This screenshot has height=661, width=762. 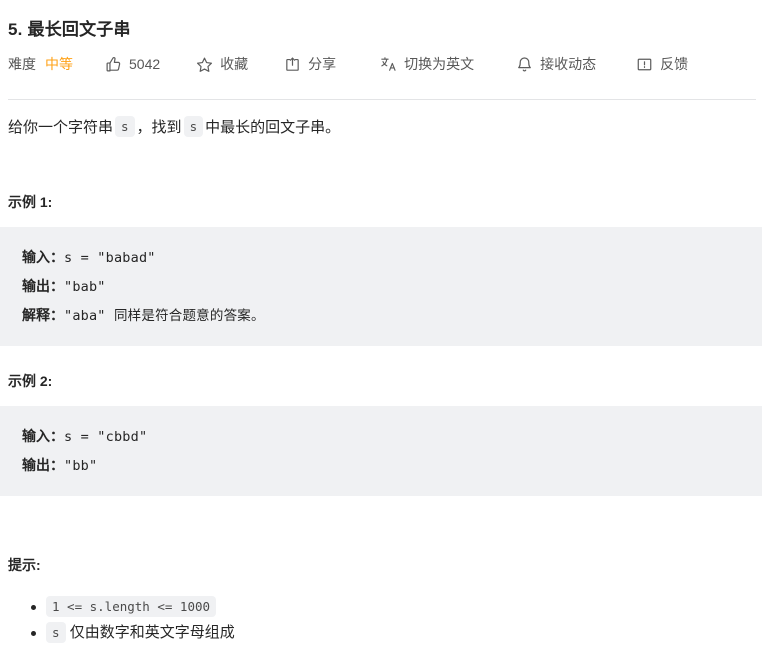 I want to click on example-1-explain-label: 解释：, so click(x=43, y=315).